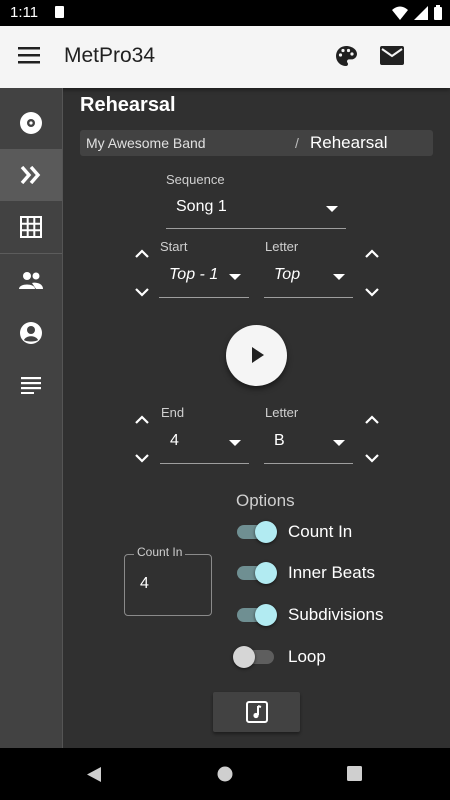  What do you see at coordinates (265, 500) in the screenshot?
I see `options-title: Options` at bounding box center [265, 500].